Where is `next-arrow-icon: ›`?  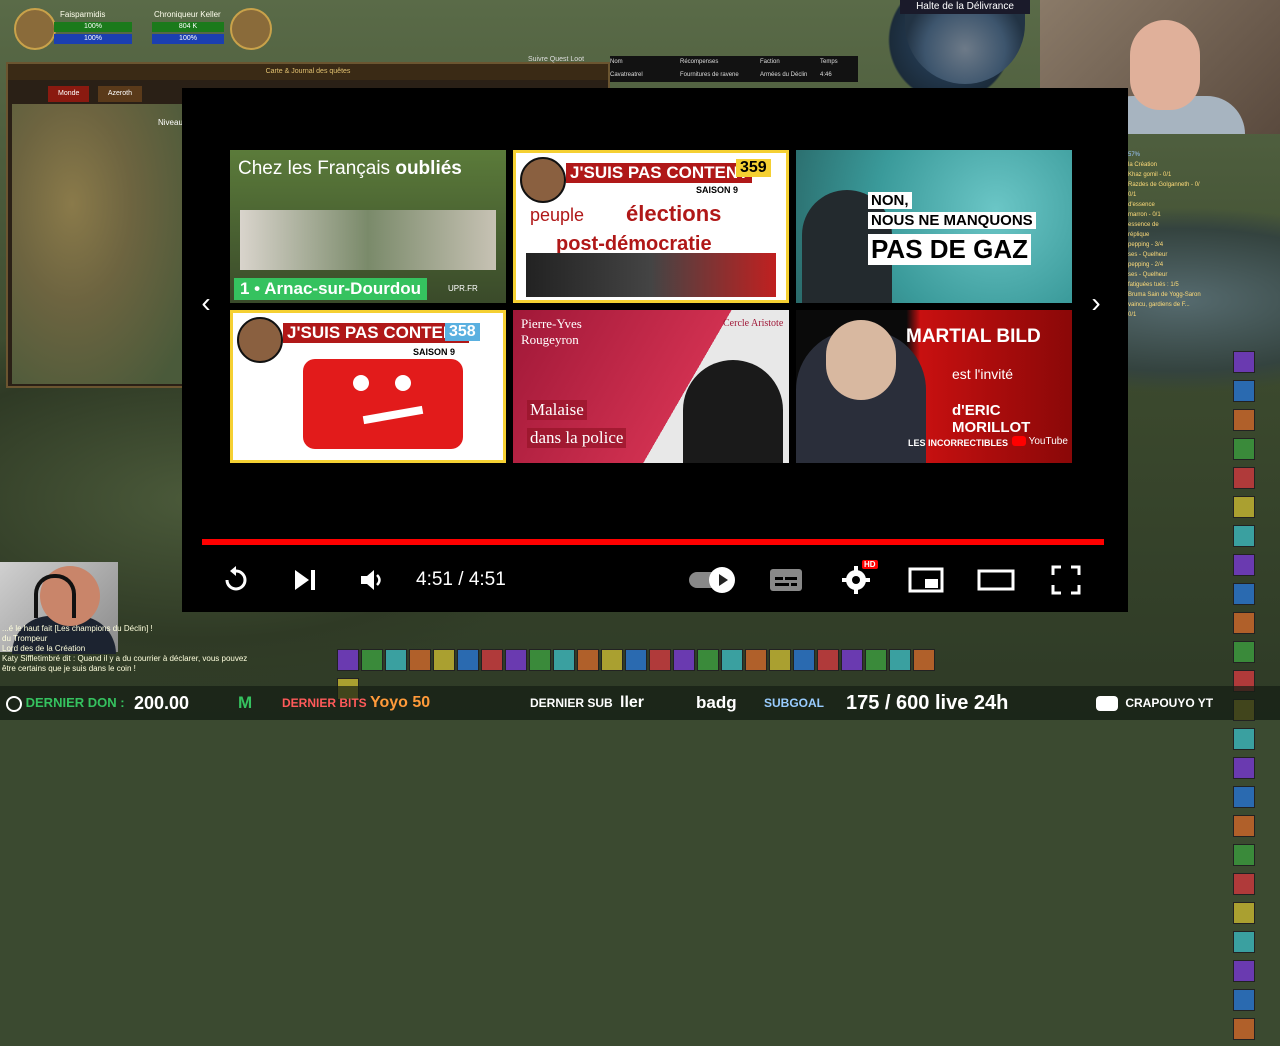 next-arrow-icon: › is located at coordinates (1096, 303).